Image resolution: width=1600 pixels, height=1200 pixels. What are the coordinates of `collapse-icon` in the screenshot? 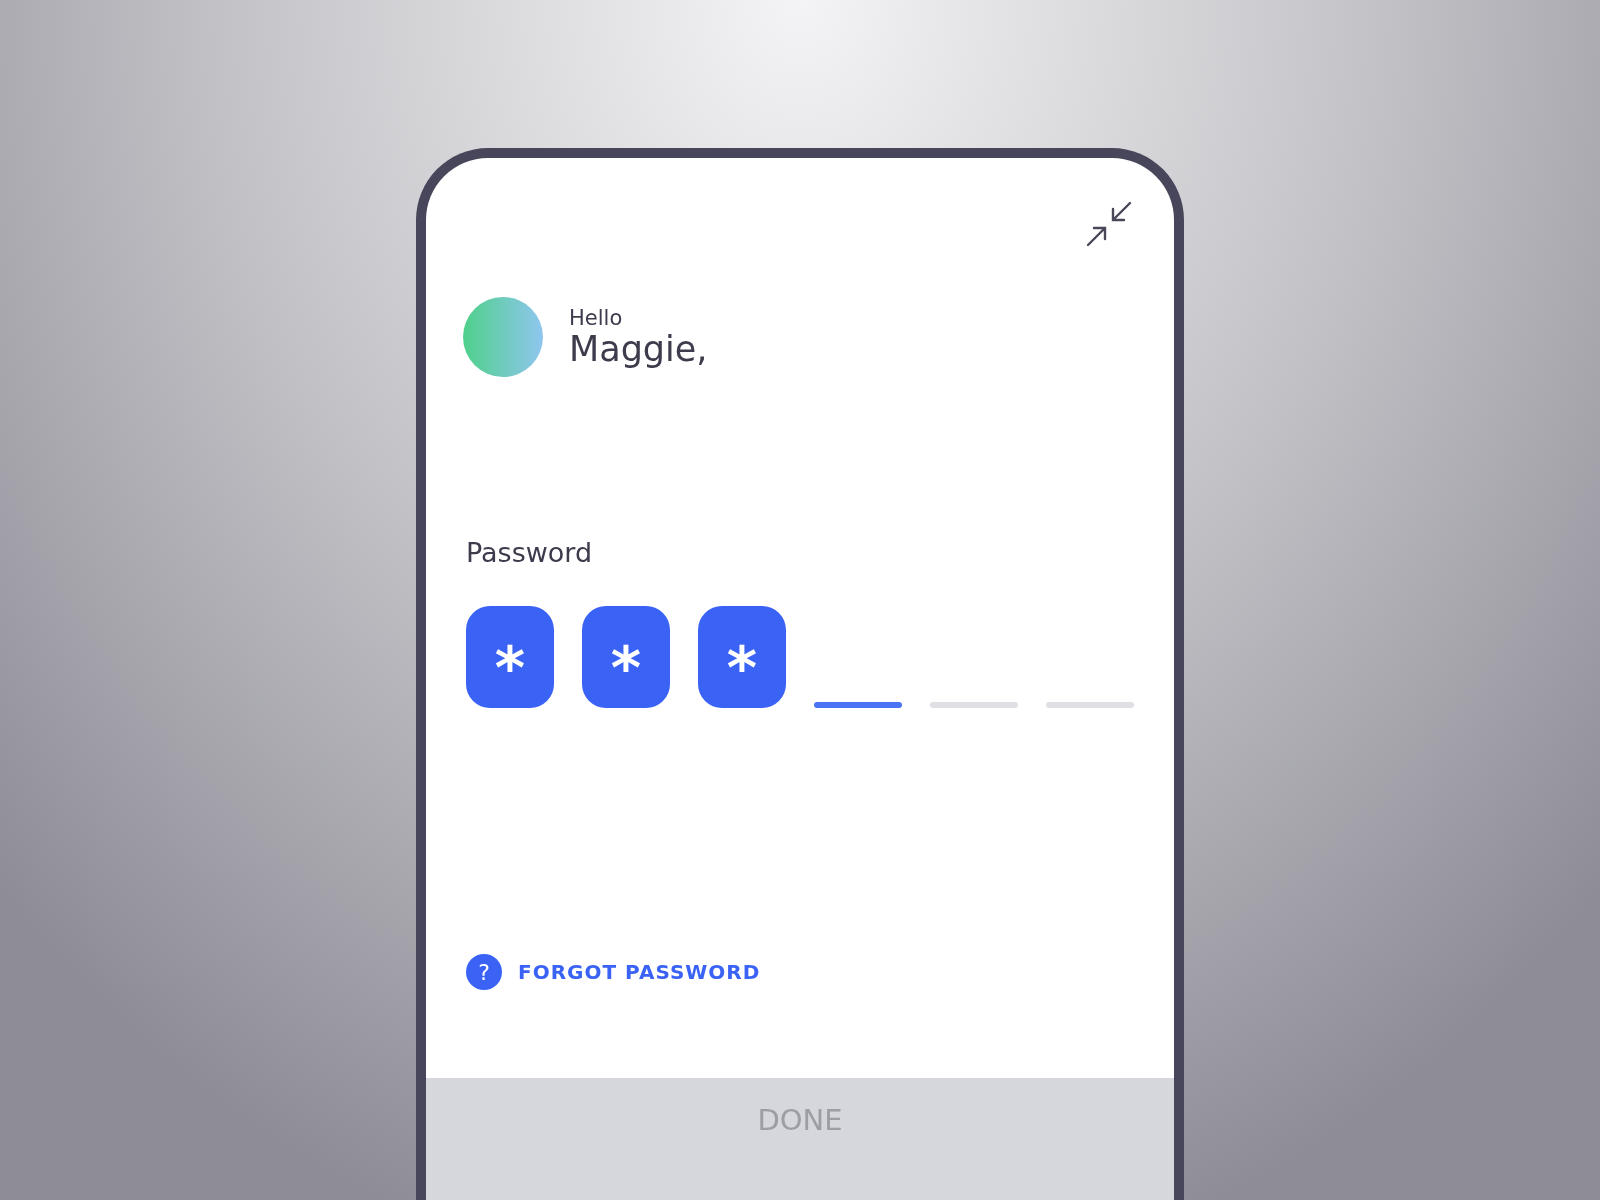 It's located at (1109, 224).